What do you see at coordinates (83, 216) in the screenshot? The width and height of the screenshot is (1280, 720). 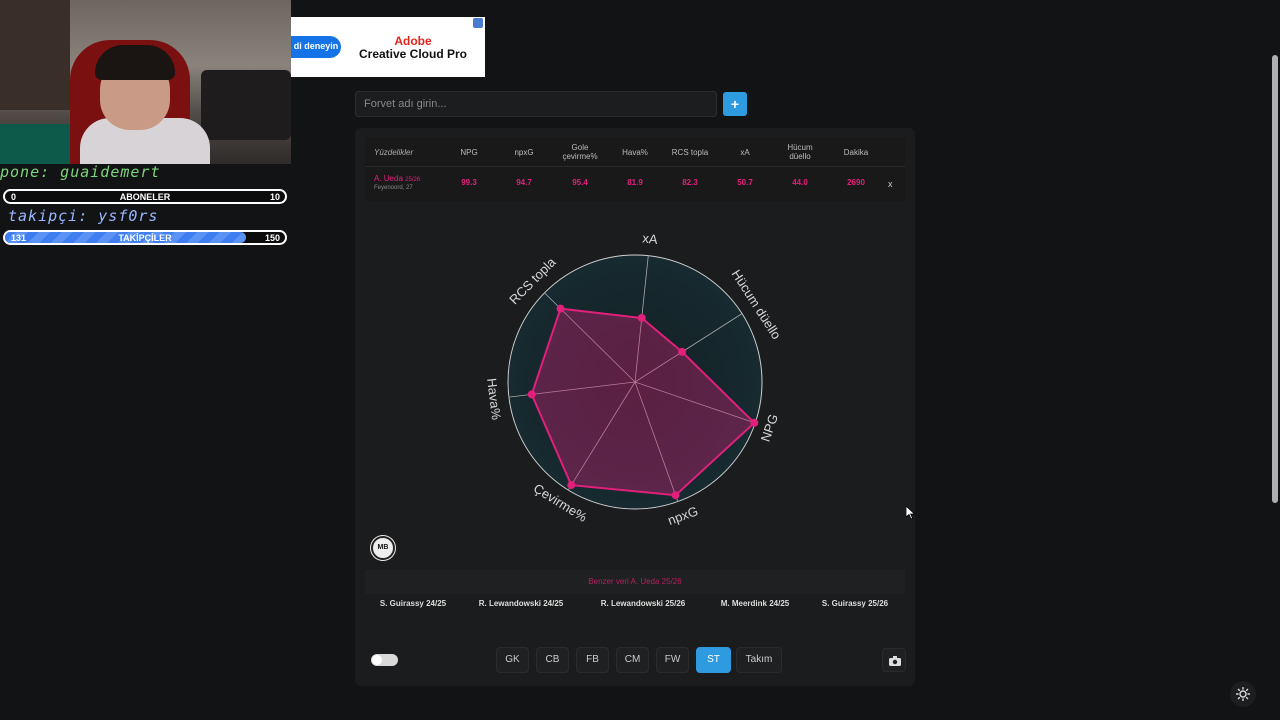 I see `stream-follower-text: takipçi: ysf0rs` at bounding box center [83, 216].